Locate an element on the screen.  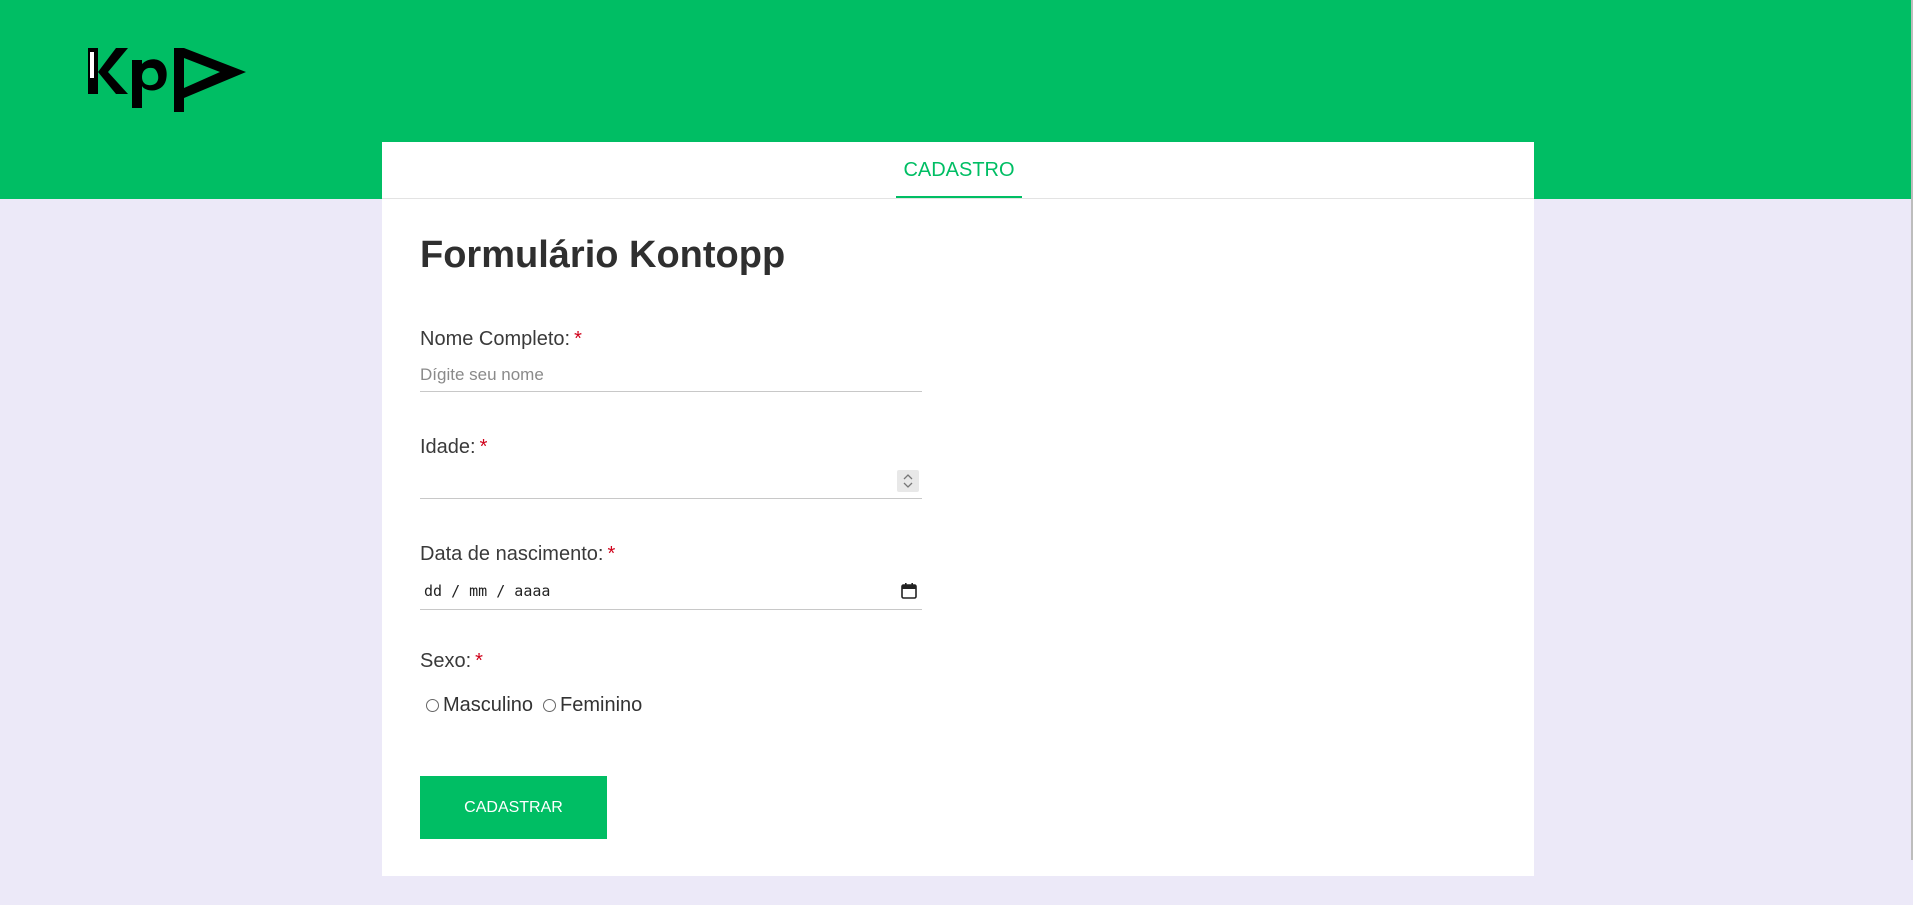
submit-button: CADASTRAR is located at coordinates (513, 807).